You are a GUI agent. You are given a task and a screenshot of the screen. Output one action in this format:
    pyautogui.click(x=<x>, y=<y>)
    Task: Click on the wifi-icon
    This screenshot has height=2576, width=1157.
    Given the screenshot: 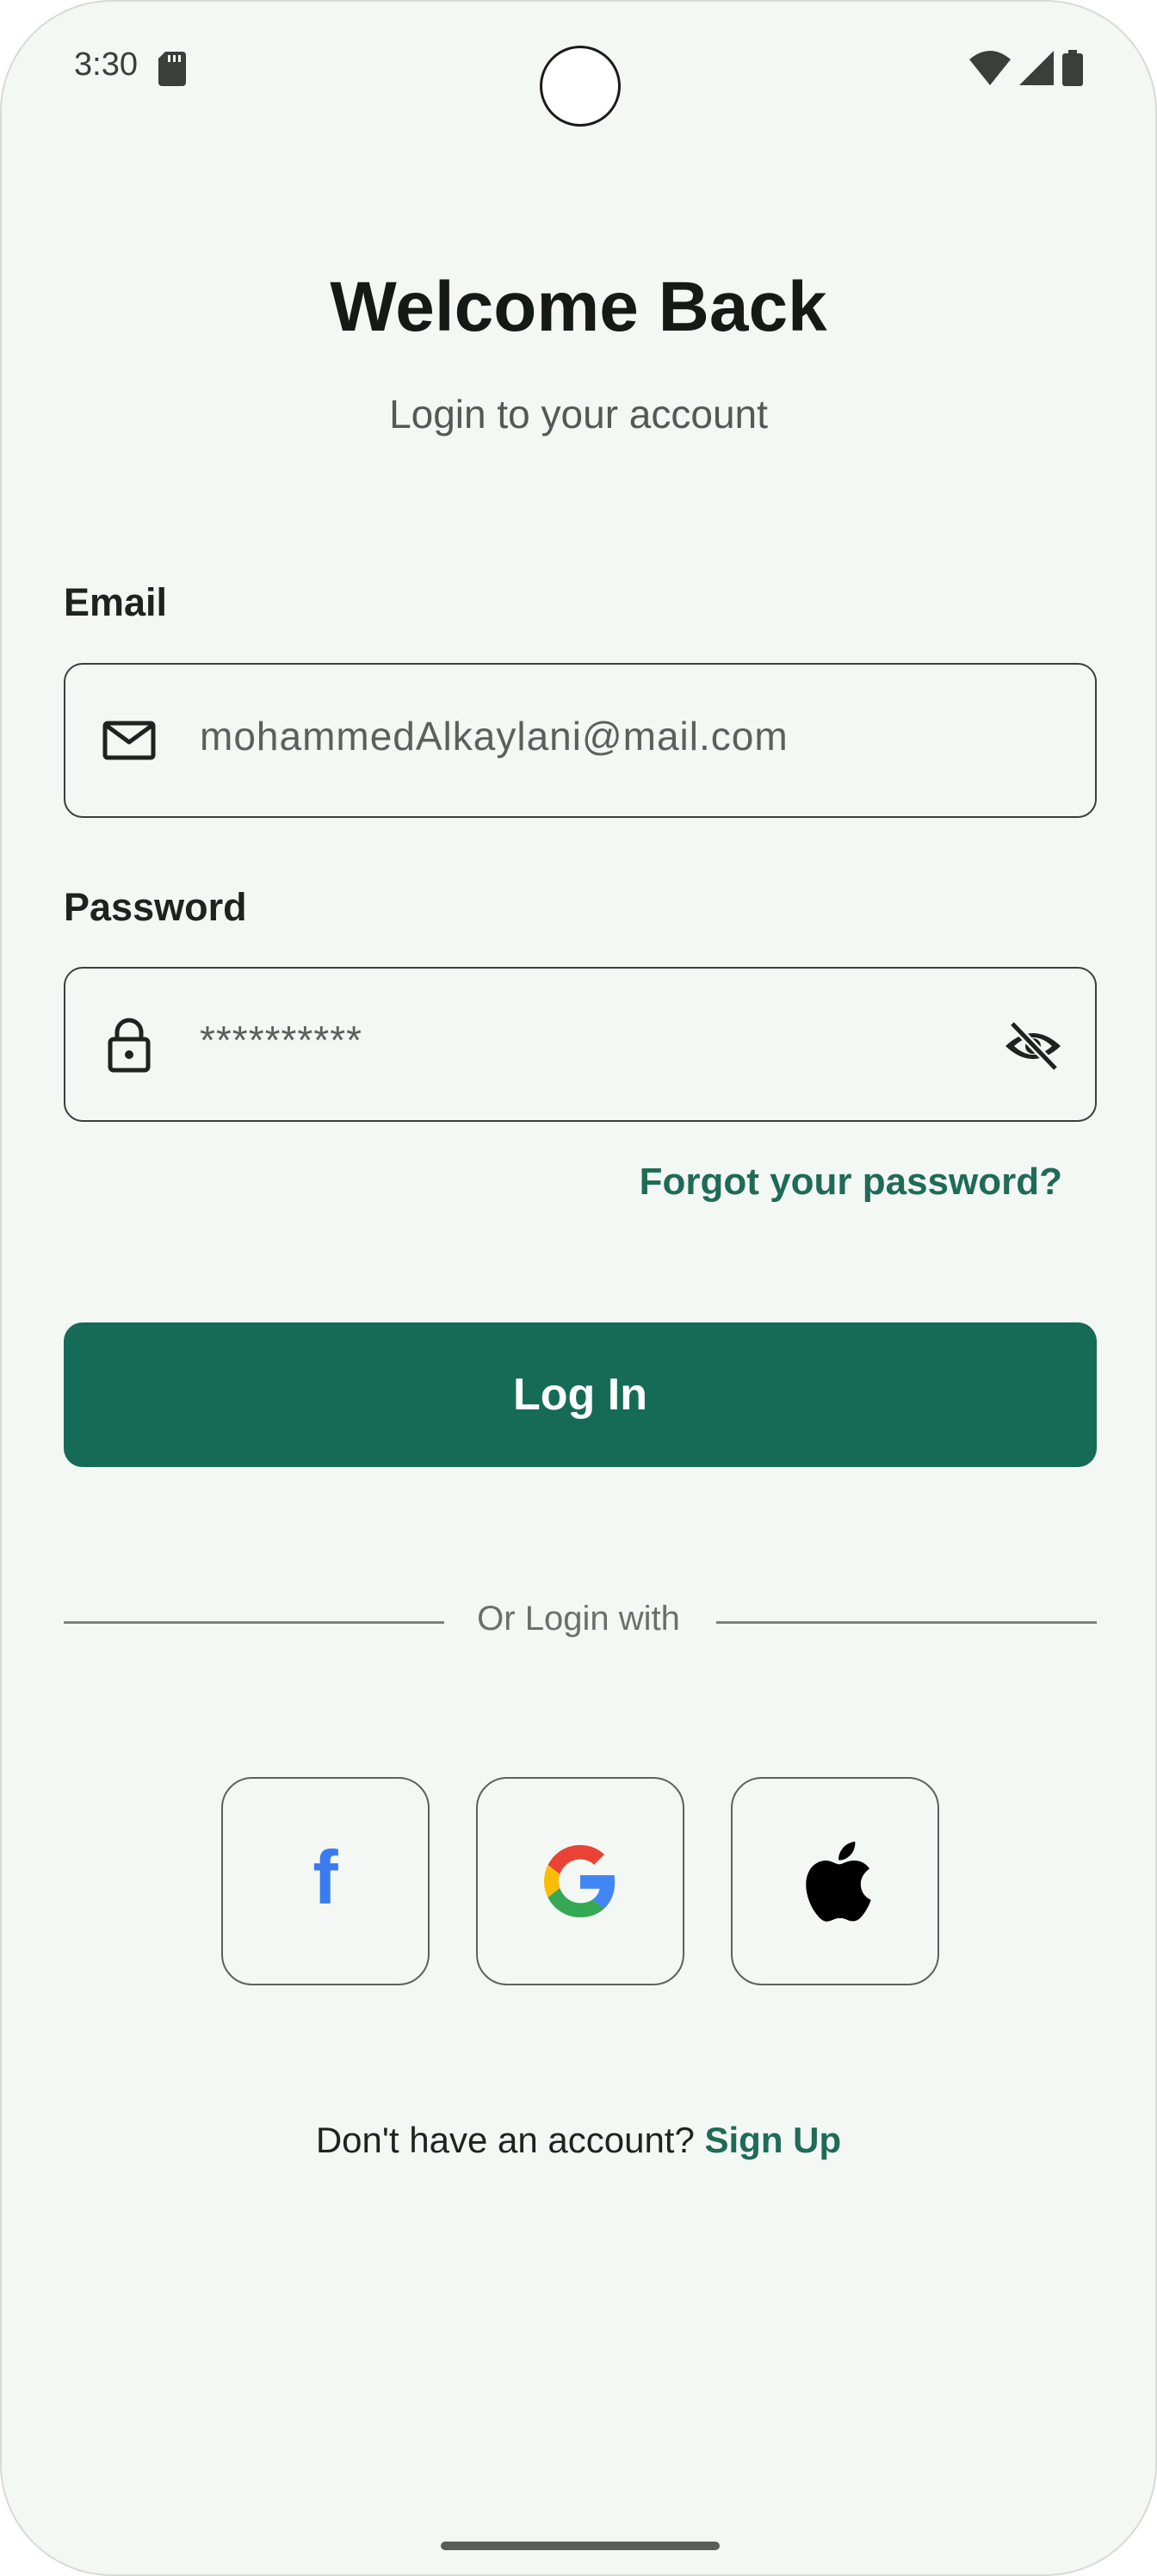 What is the action you would take?
    pyautogui.click(x=990, y=68)
    